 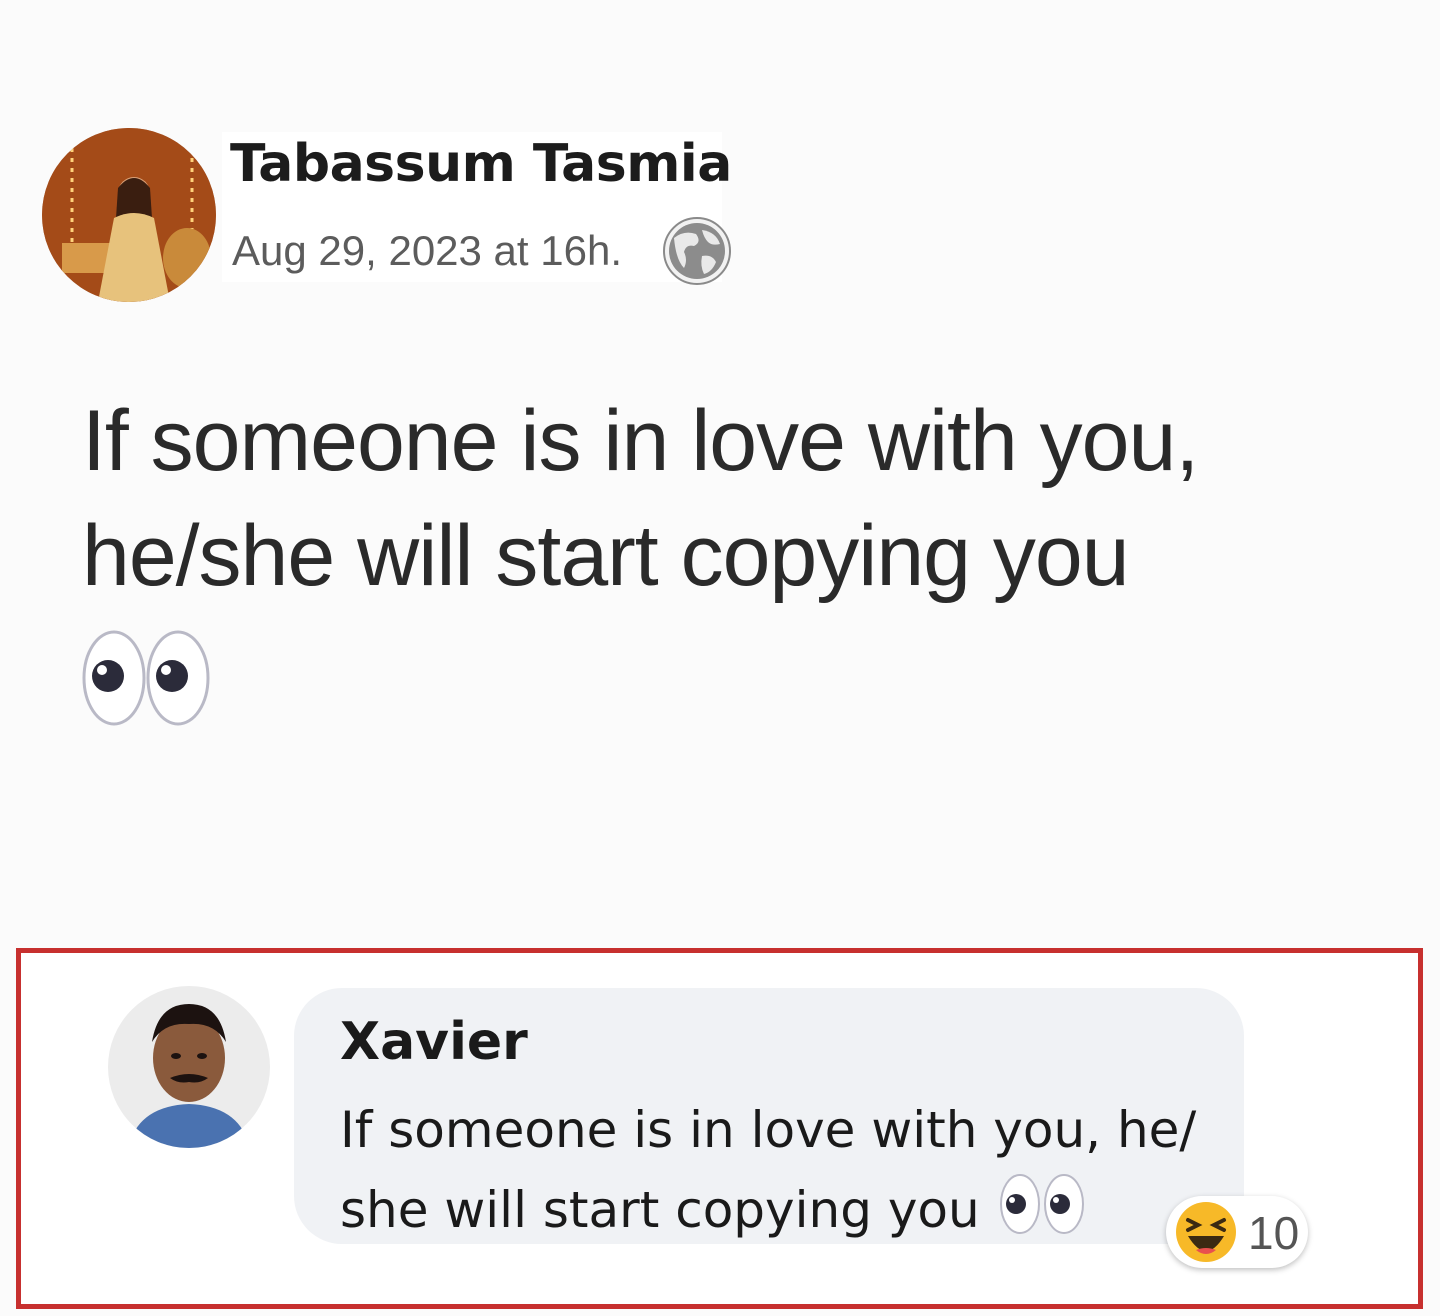 I want to click on globe-icon, so click(x=697, y=251).